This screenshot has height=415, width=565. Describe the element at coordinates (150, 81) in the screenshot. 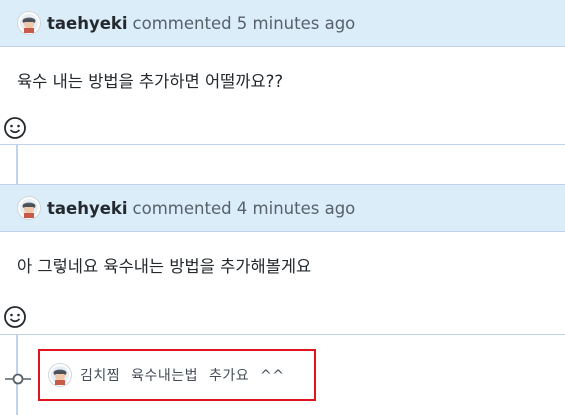

I see `comment-body: 육수 내는 방법을 추가하면 어떨까요??` at that location.